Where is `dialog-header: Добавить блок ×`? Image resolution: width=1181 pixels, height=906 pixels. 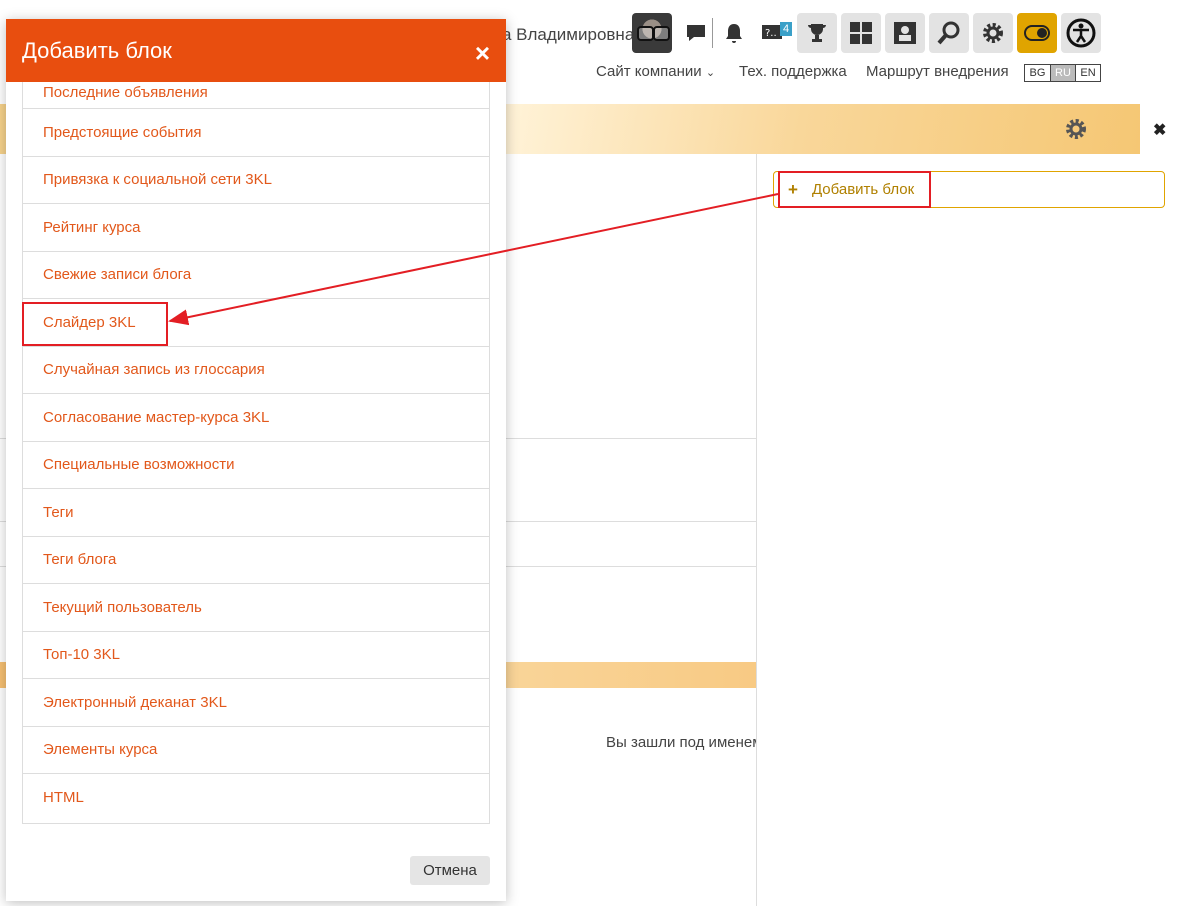 dialog-header: Добавить блок × is located at coordinates (256, 50).